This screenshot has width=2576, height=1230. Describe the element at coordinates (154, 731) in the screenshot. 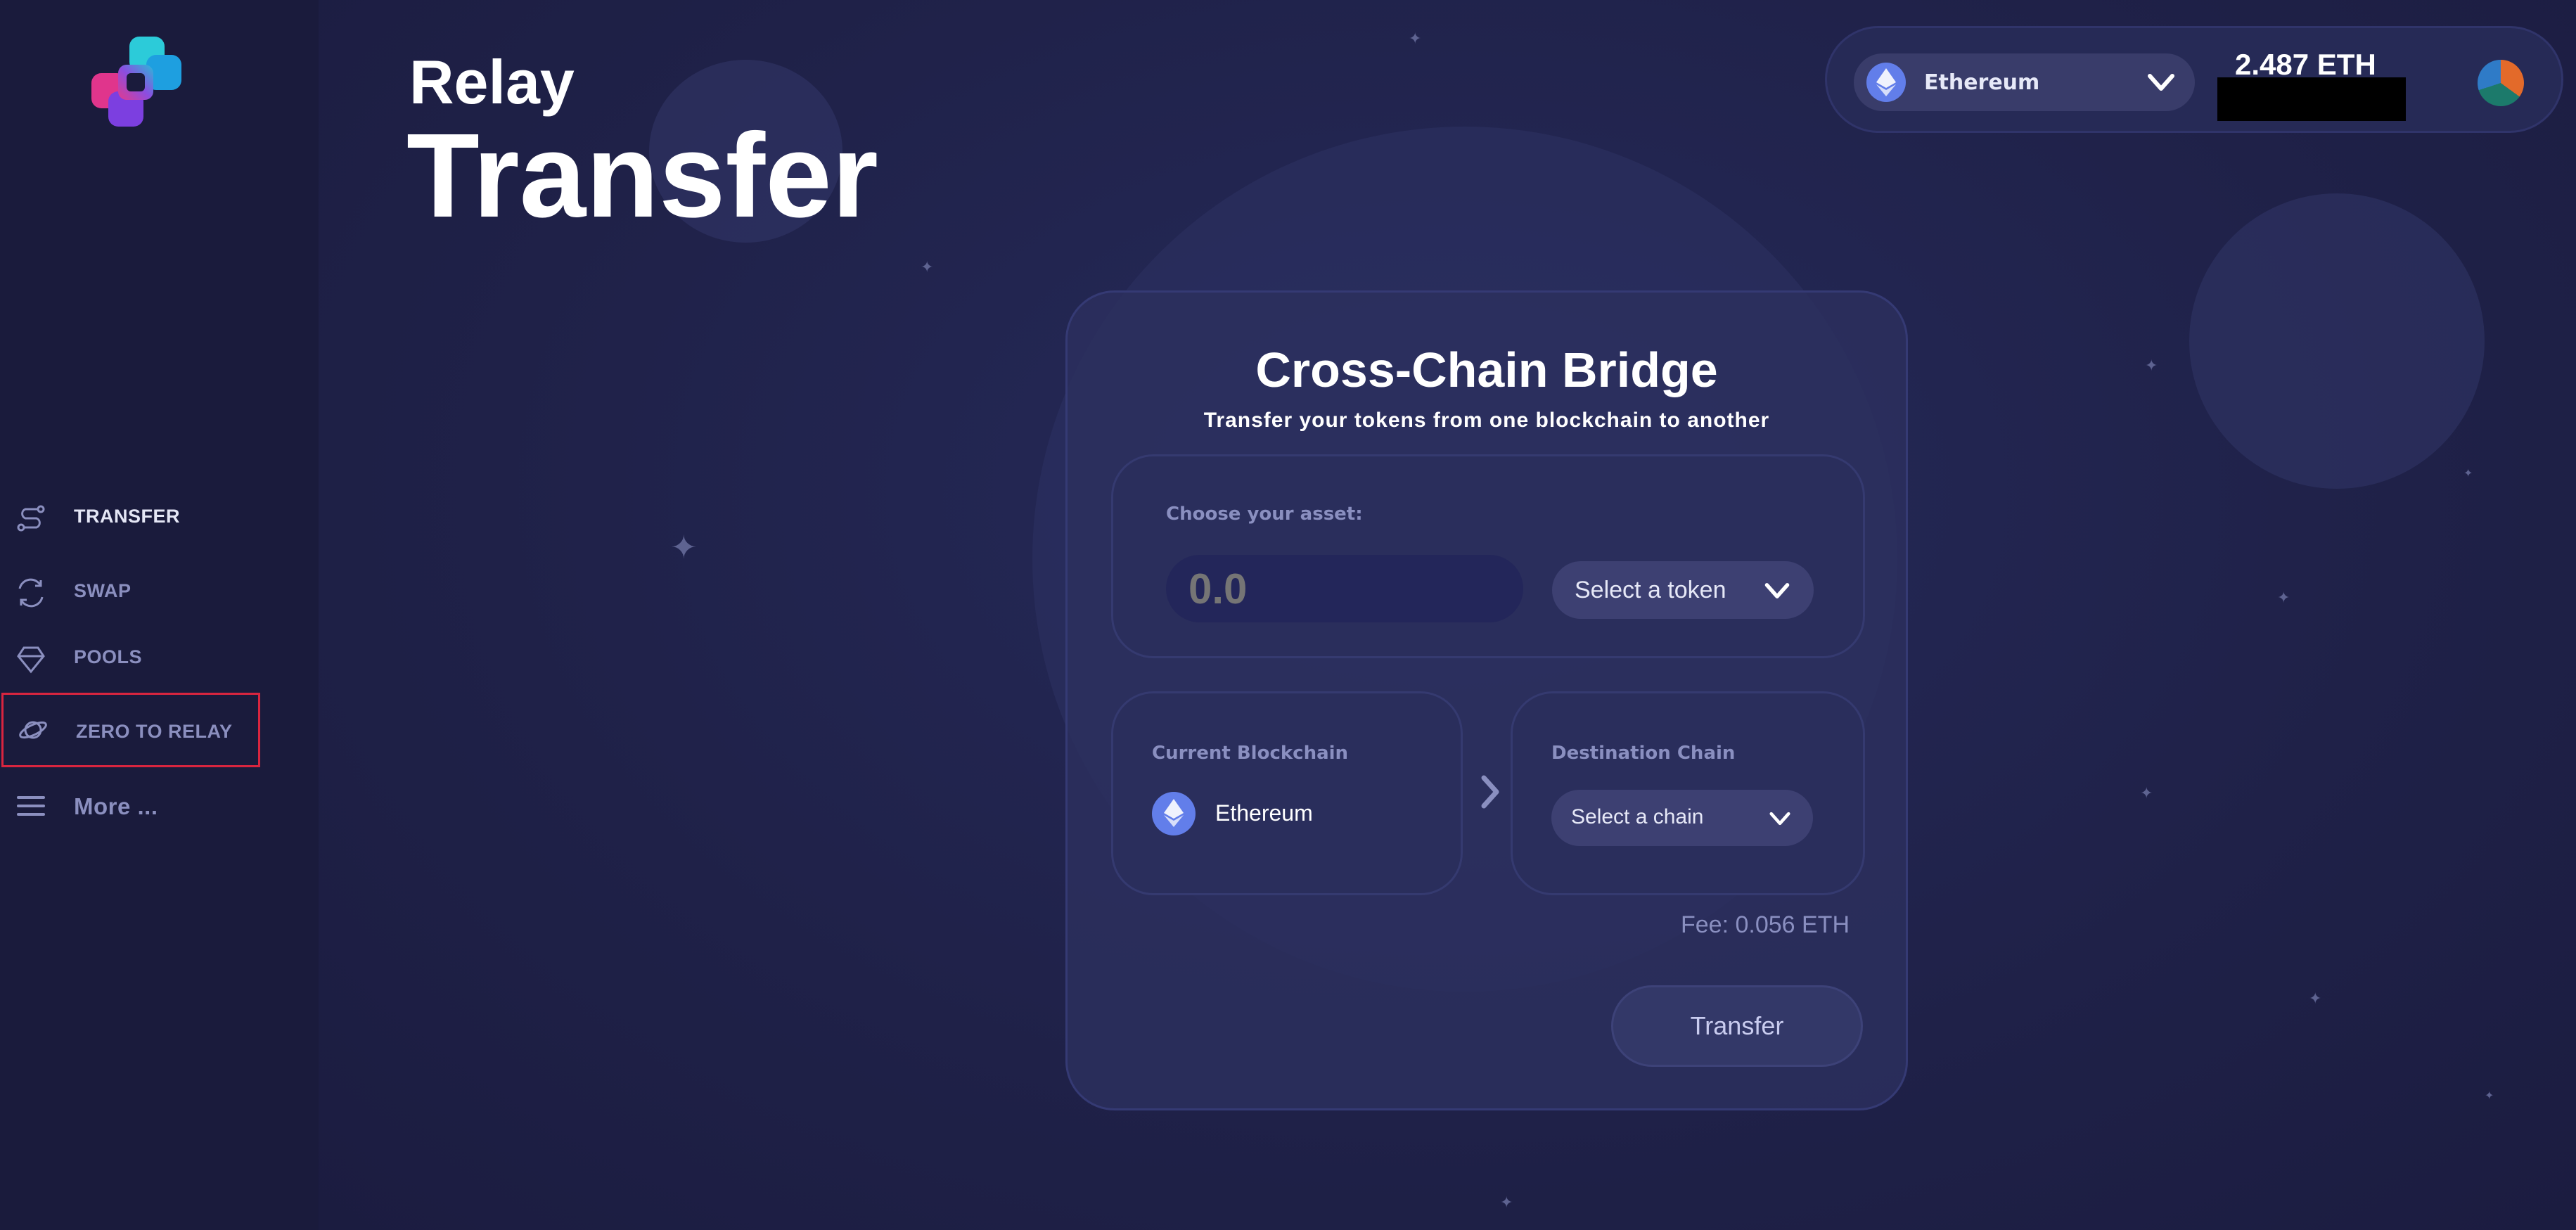

I see `sidebar-item-label: ZERO TO RELAY` at that location.